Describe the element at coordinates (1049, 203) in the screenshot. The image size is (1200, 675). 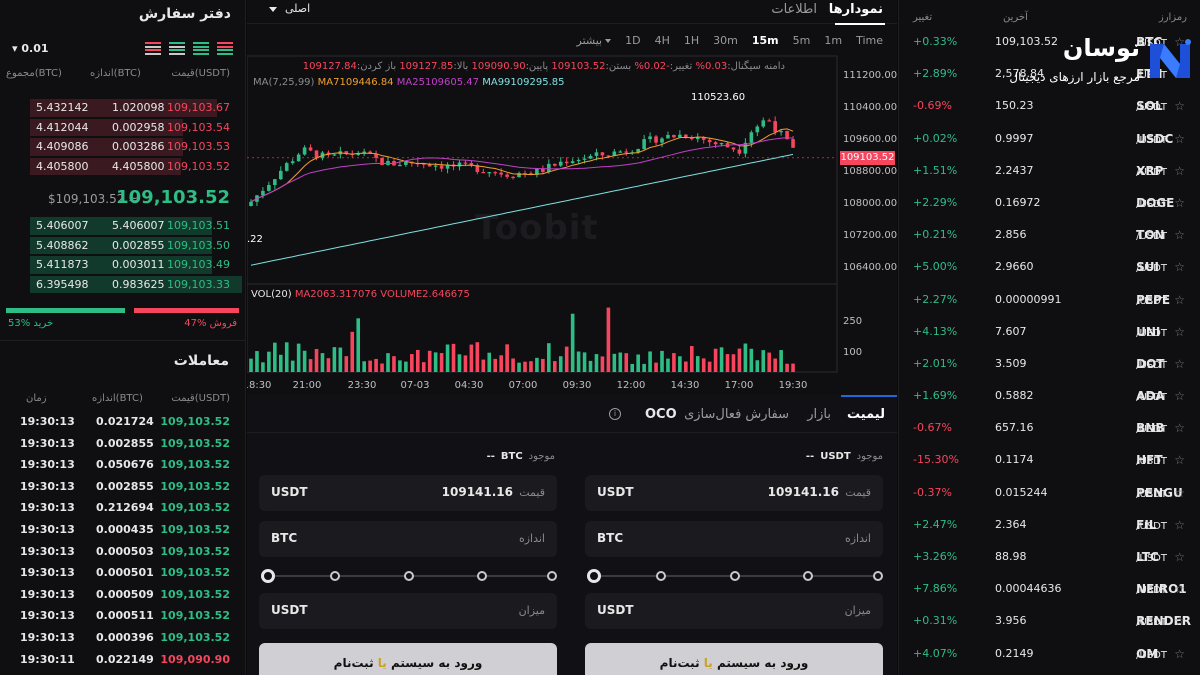
I see `market-row: +2.29% 0.16972 DOGE/USDT ☆` at that location.